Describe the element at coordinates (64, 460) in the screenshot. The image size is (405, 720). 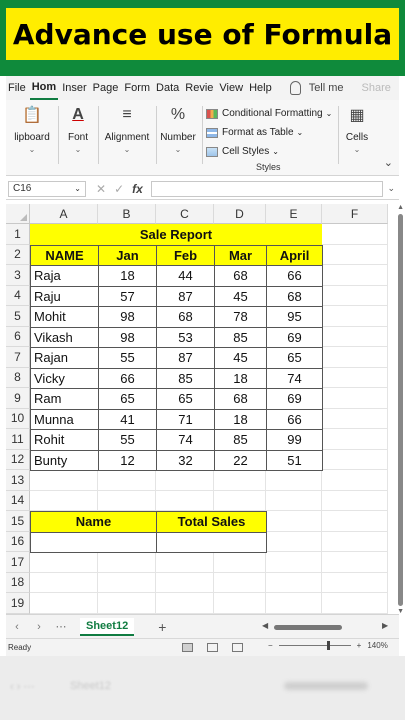
I see `name-cell: Bunty` at that location.